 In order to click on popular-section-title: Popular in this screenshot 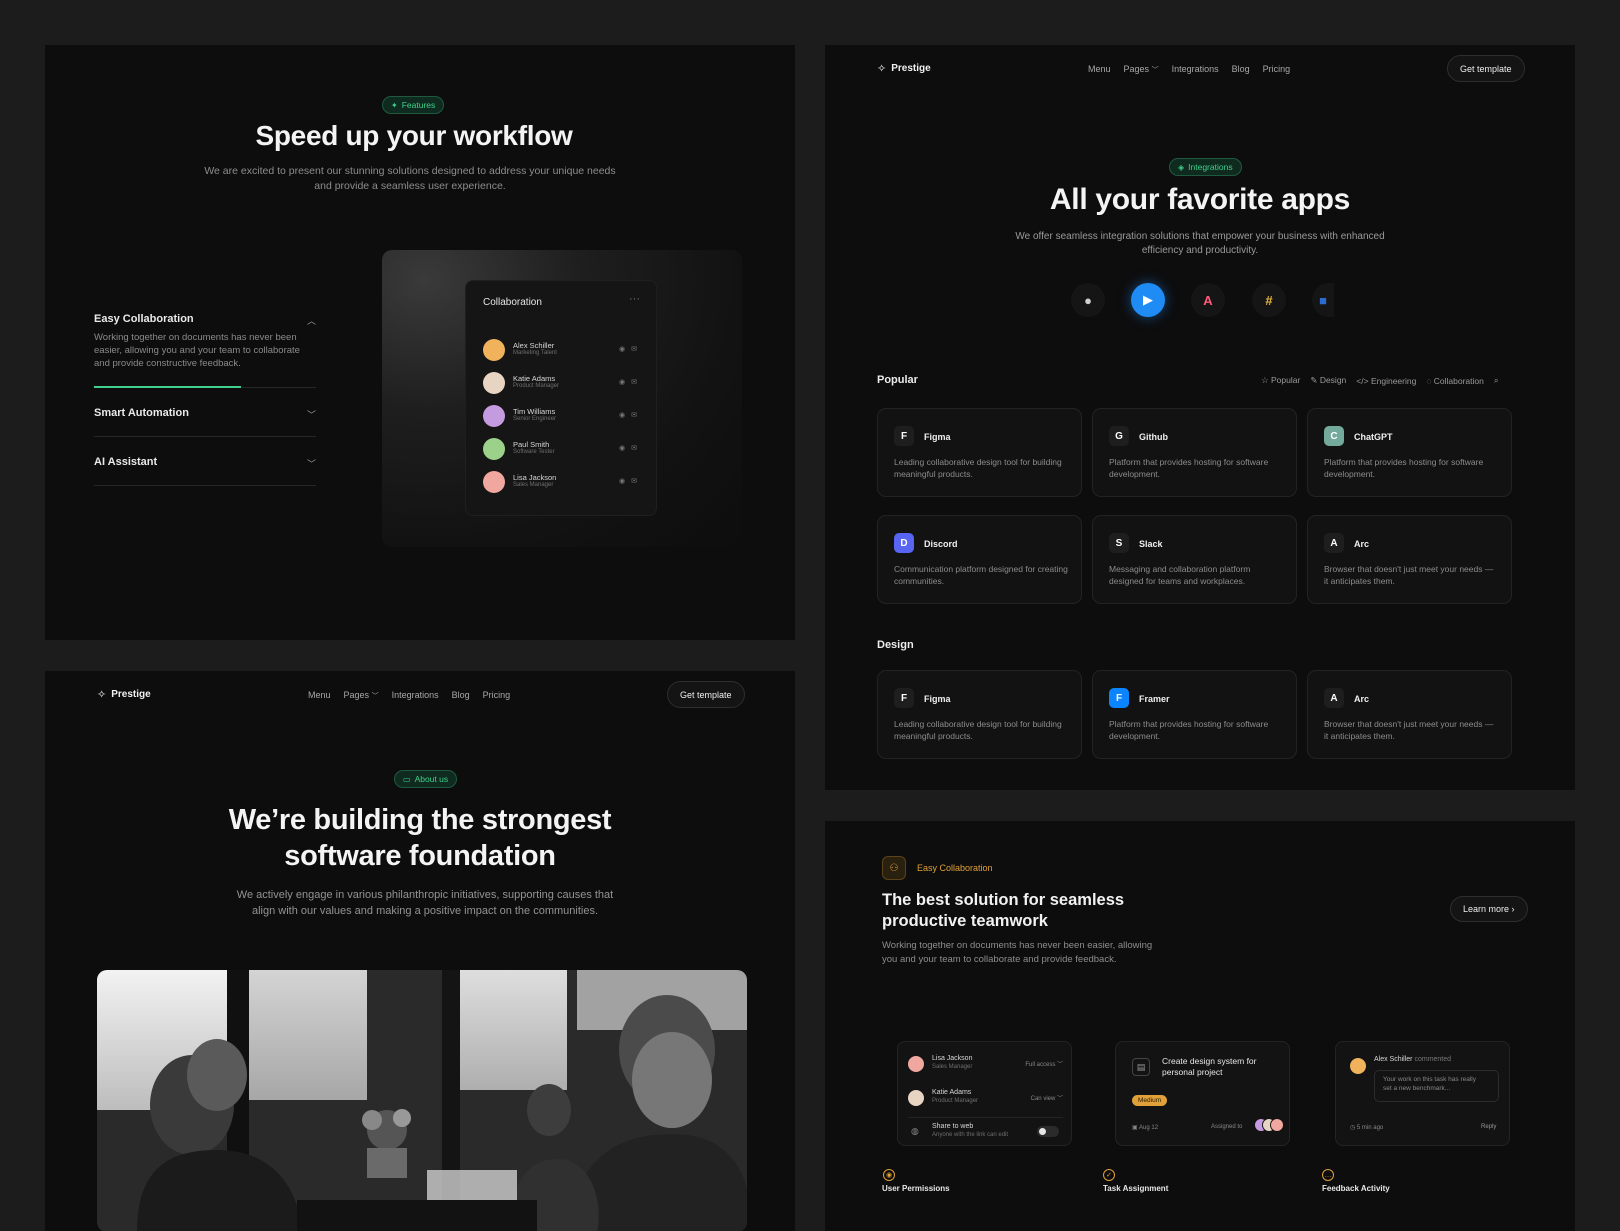, I will do `click(897, 380)`.